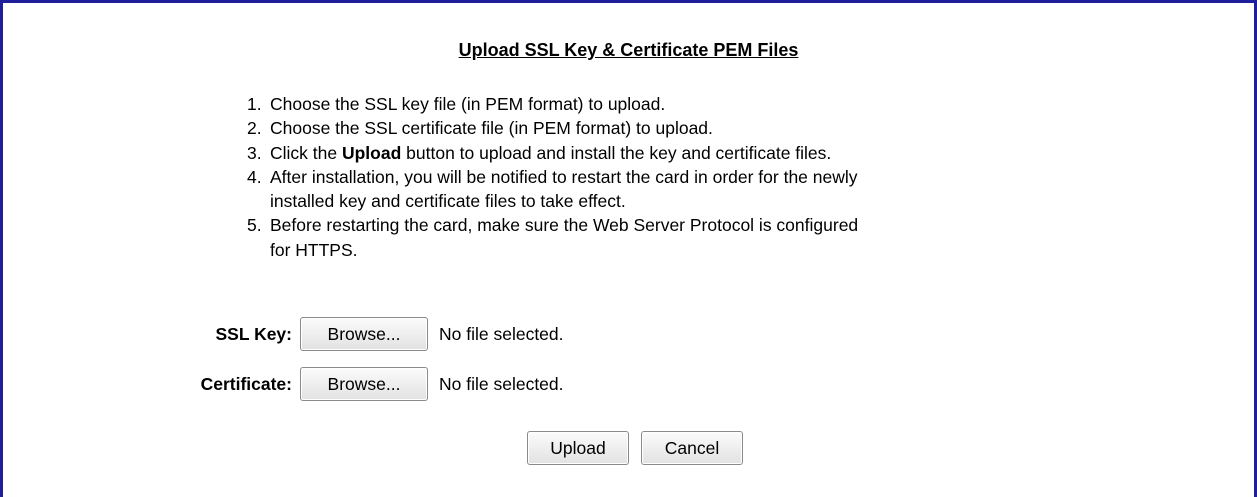 The image size is (1257, 497). I want to click on certificate-row: Certificate: Browse... No file selected., so click(382, 384).